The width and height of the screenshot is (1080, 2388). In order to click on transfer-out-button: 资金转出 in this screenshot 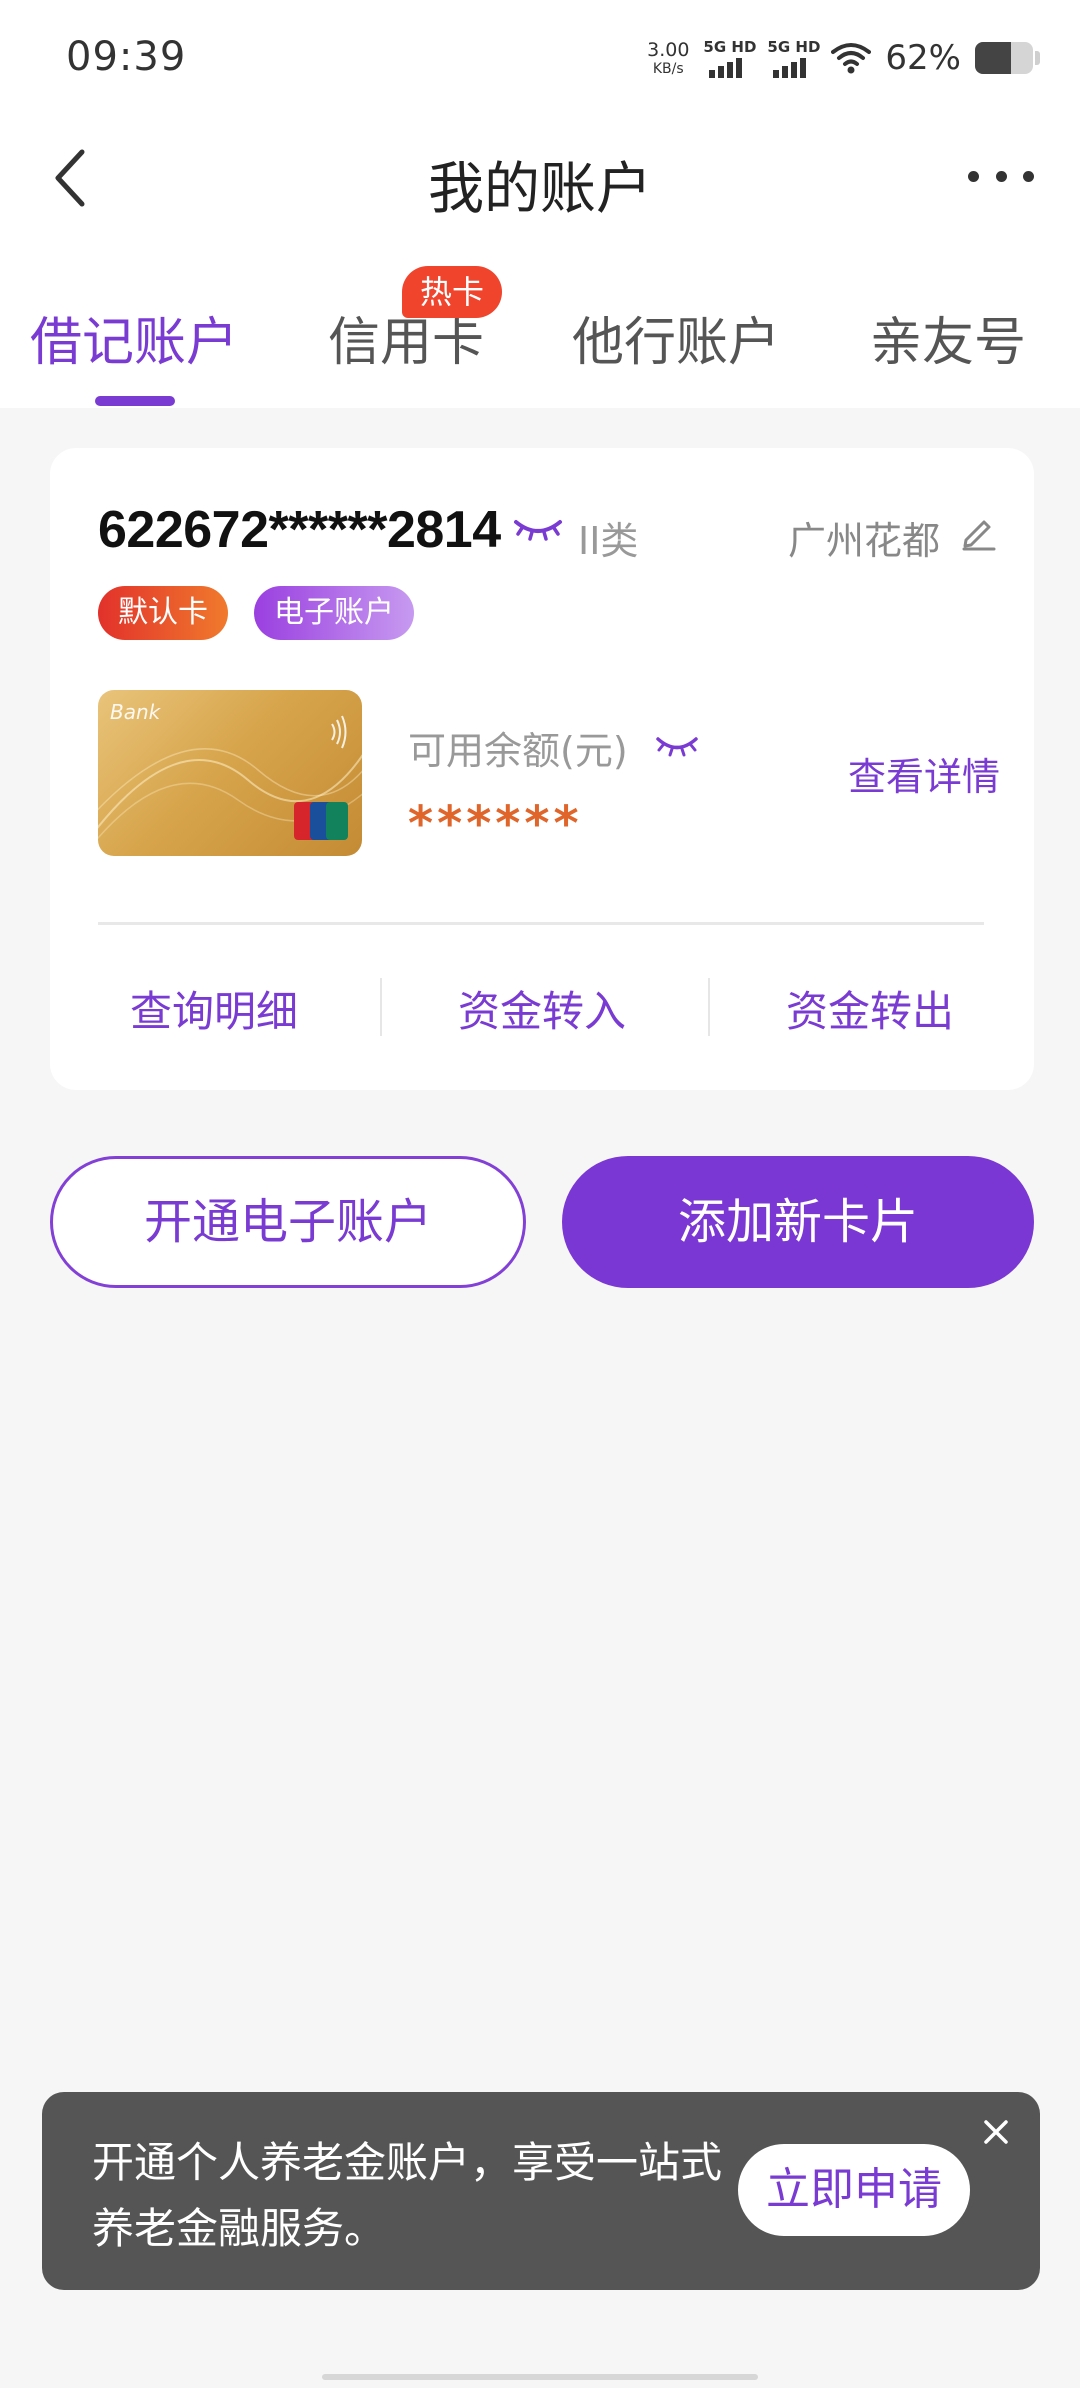, I will do `click(870, 1008)`.